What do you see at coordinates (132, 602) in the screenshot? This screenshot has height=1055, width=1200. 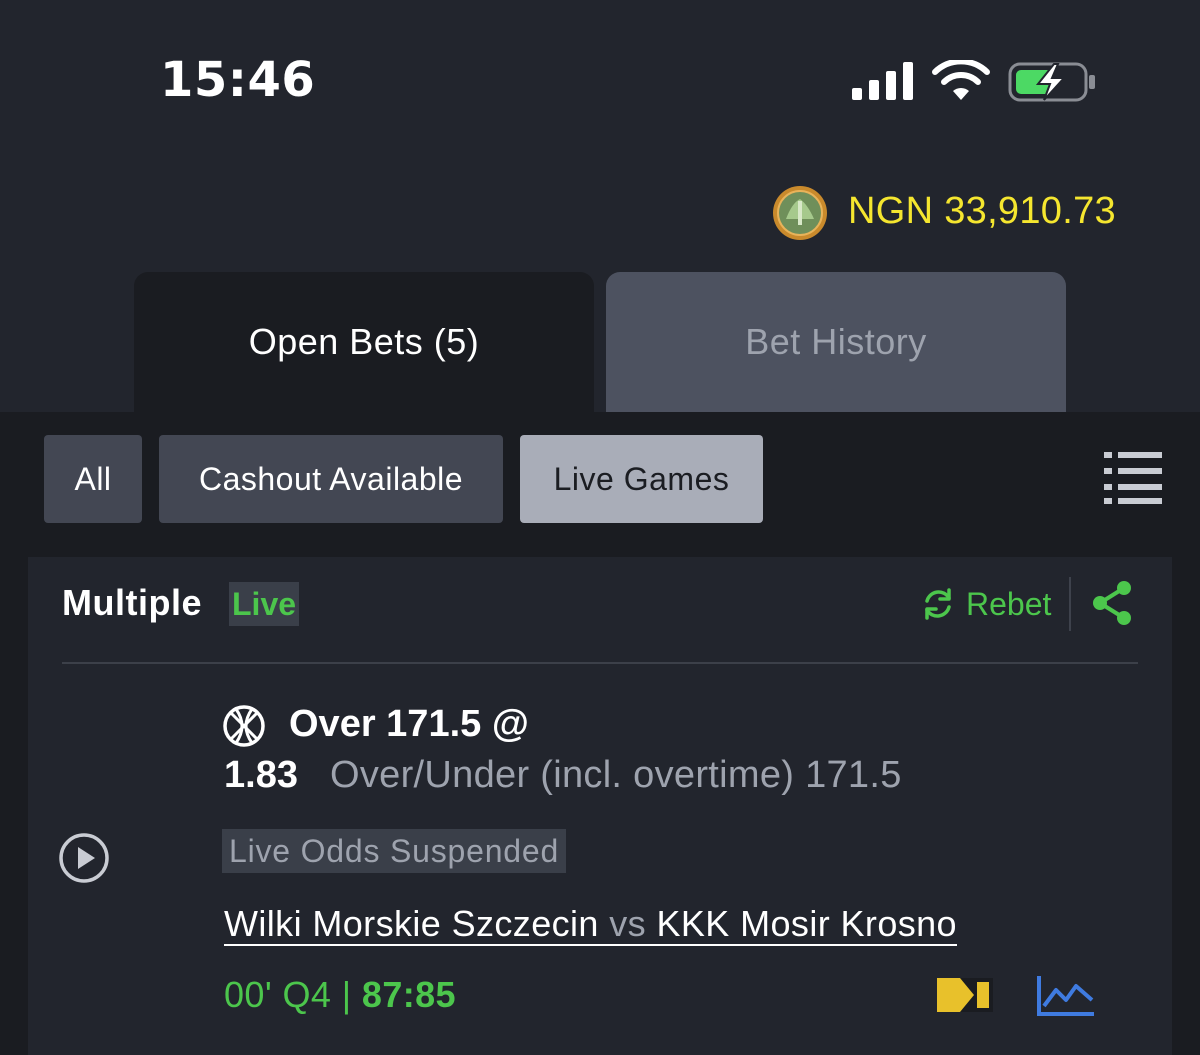 I see `bet-type-label: Multiple` at bounding box center [132, 602].